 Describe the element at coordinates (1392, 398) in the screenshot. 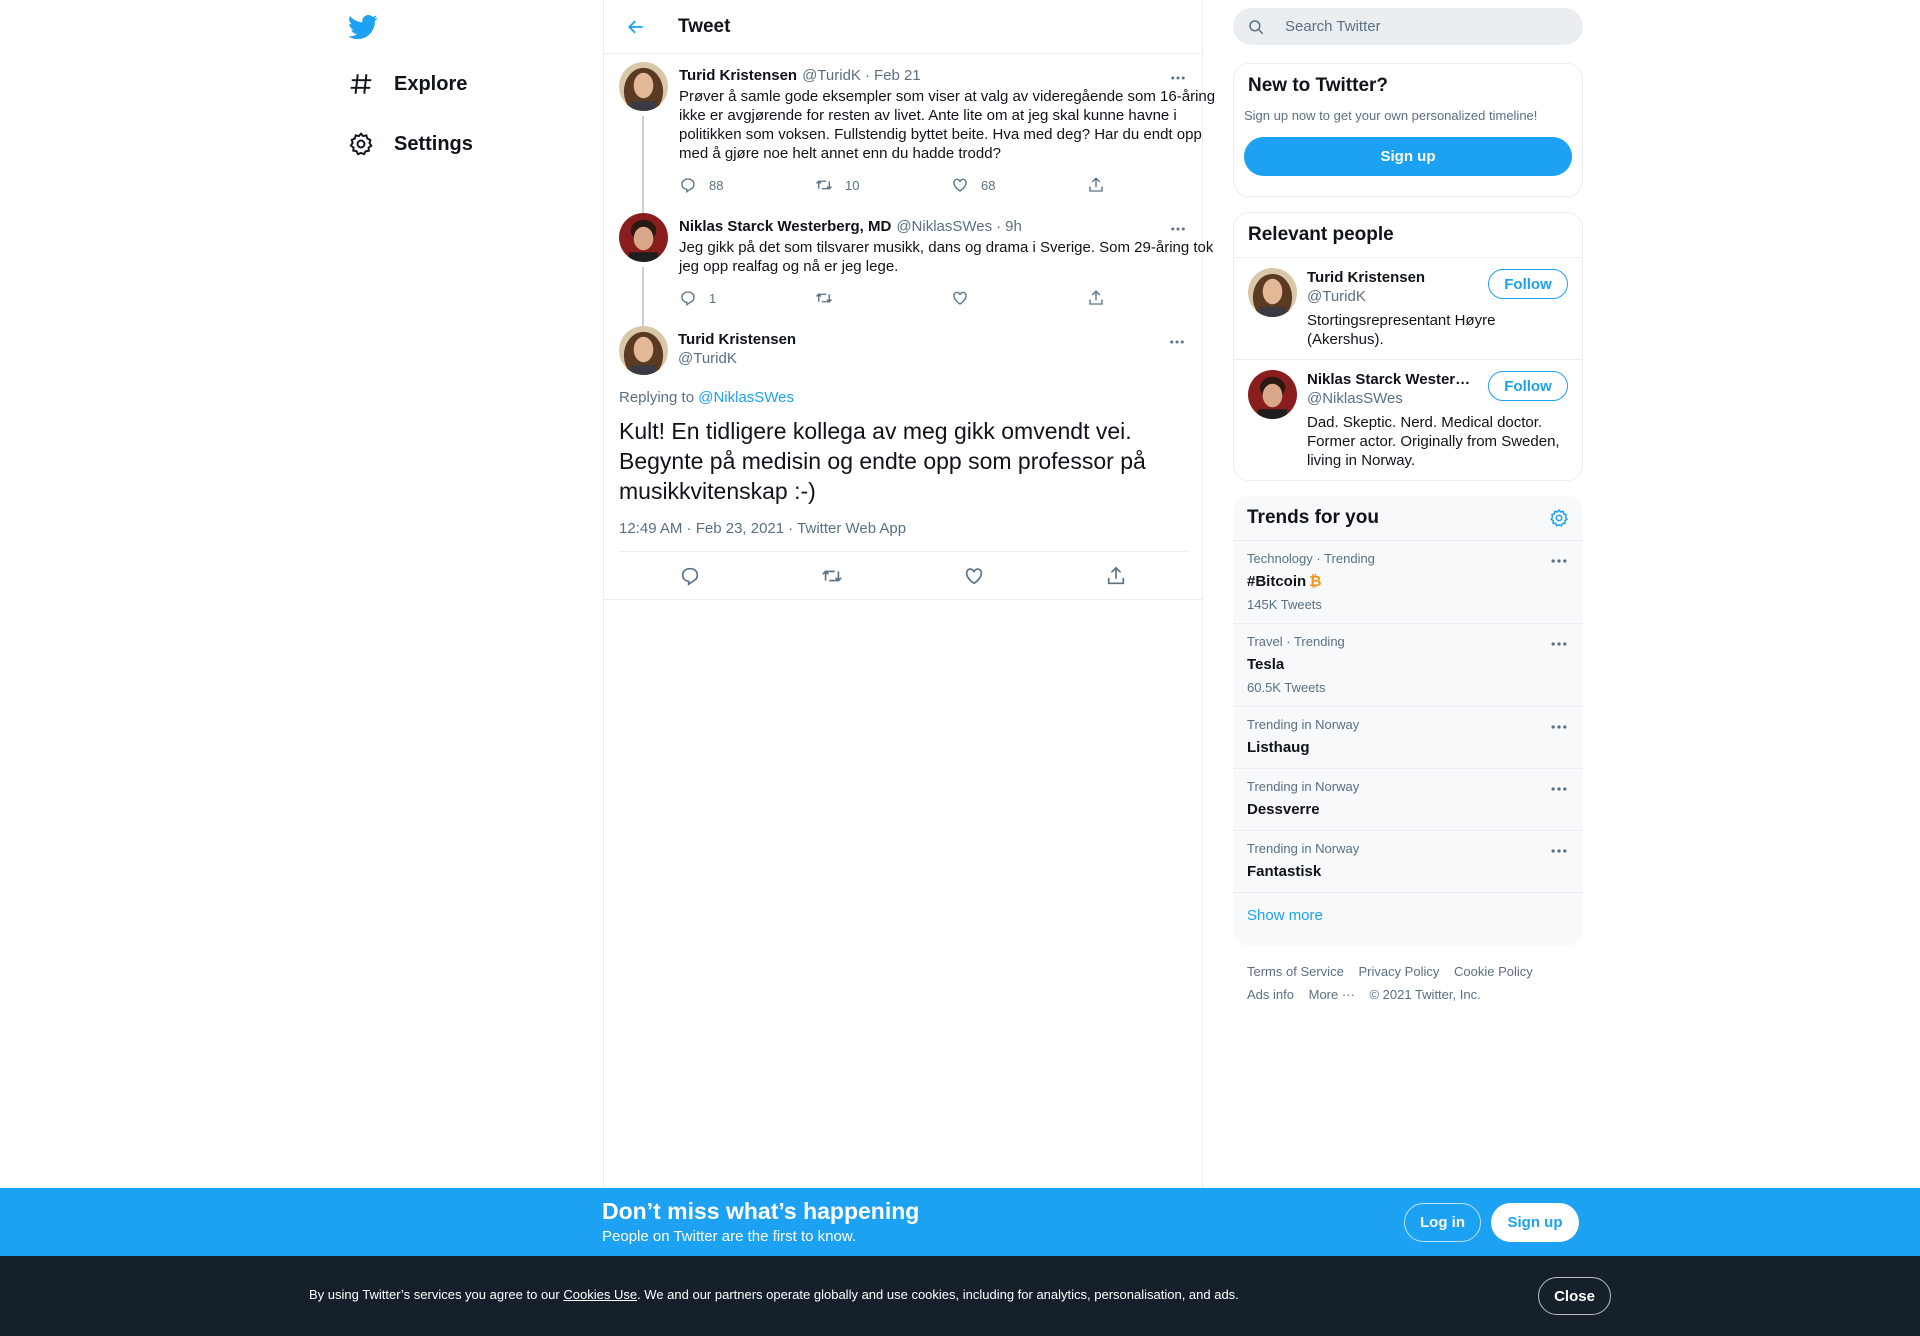

I see `person-handle: @NiklasSWes` at that location.